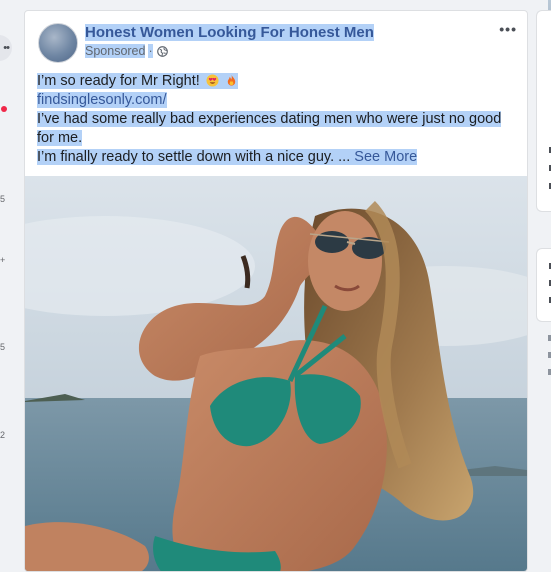 The image size is (551, 572). What do you see at coordinates (3, 435) in the screenshot?
I see `left-count: 2` at bounding box center [3, 435].